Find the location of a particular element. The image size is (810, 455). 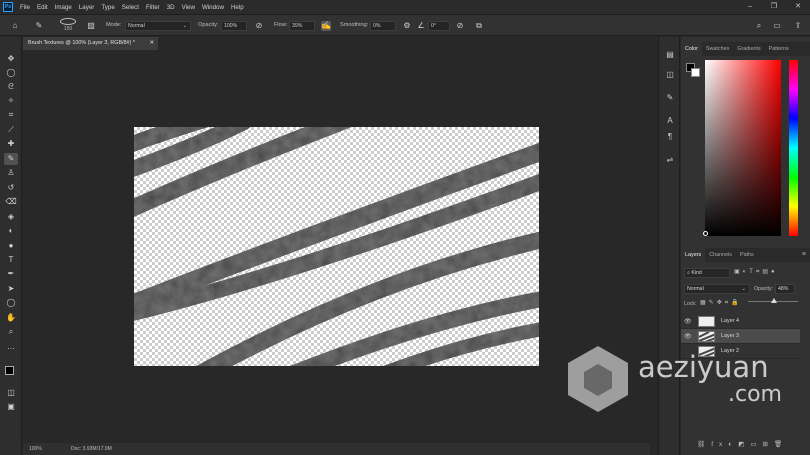

screen-mode-icon: ▣ is located at coordinates (11, 407).